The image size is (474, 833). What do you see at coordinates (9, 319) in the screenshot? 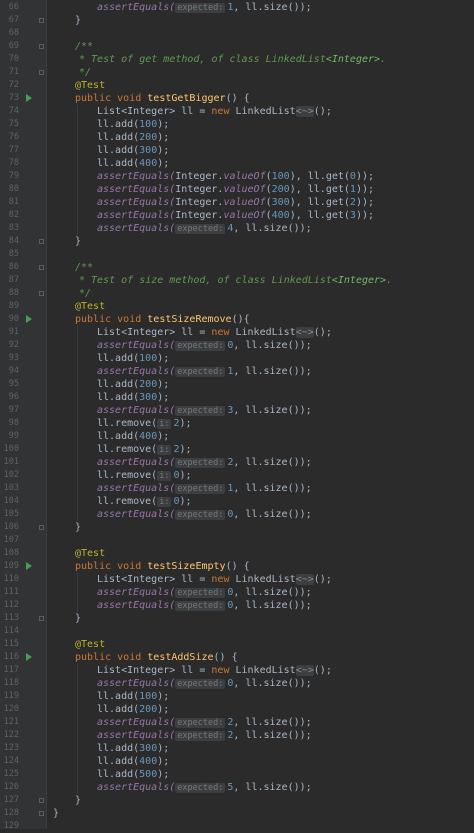
I see `line-number: 90` at bounding box center [9, 319].